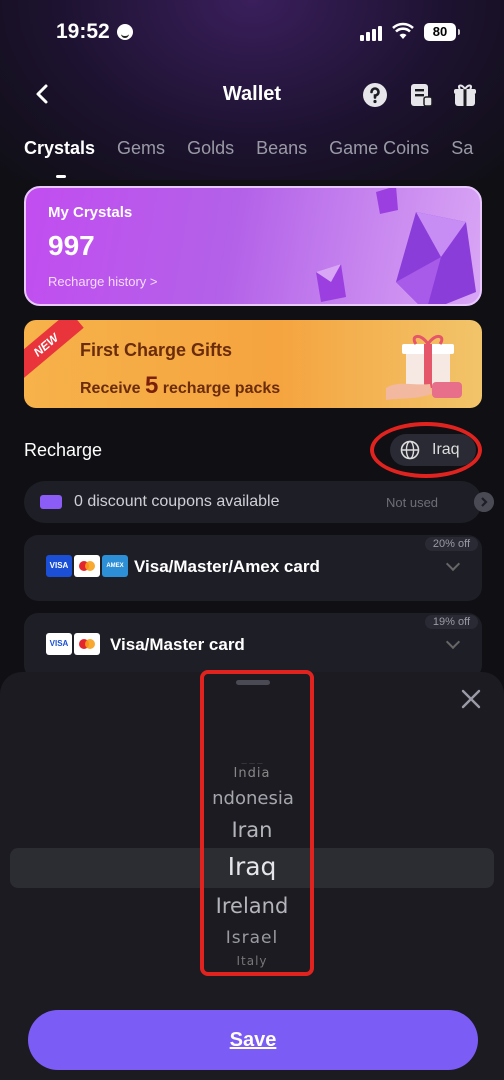 The height and width of the screenshot is (1080, 504). Describe the element at coordinates (141, 148) in the screenshot. I see `tab-gems: Gems` at that location.